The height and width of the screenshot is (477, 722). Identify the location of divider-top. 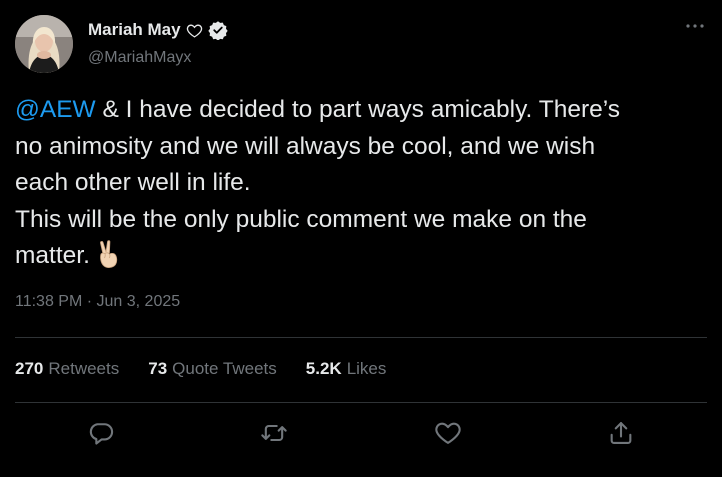
(361, 337).